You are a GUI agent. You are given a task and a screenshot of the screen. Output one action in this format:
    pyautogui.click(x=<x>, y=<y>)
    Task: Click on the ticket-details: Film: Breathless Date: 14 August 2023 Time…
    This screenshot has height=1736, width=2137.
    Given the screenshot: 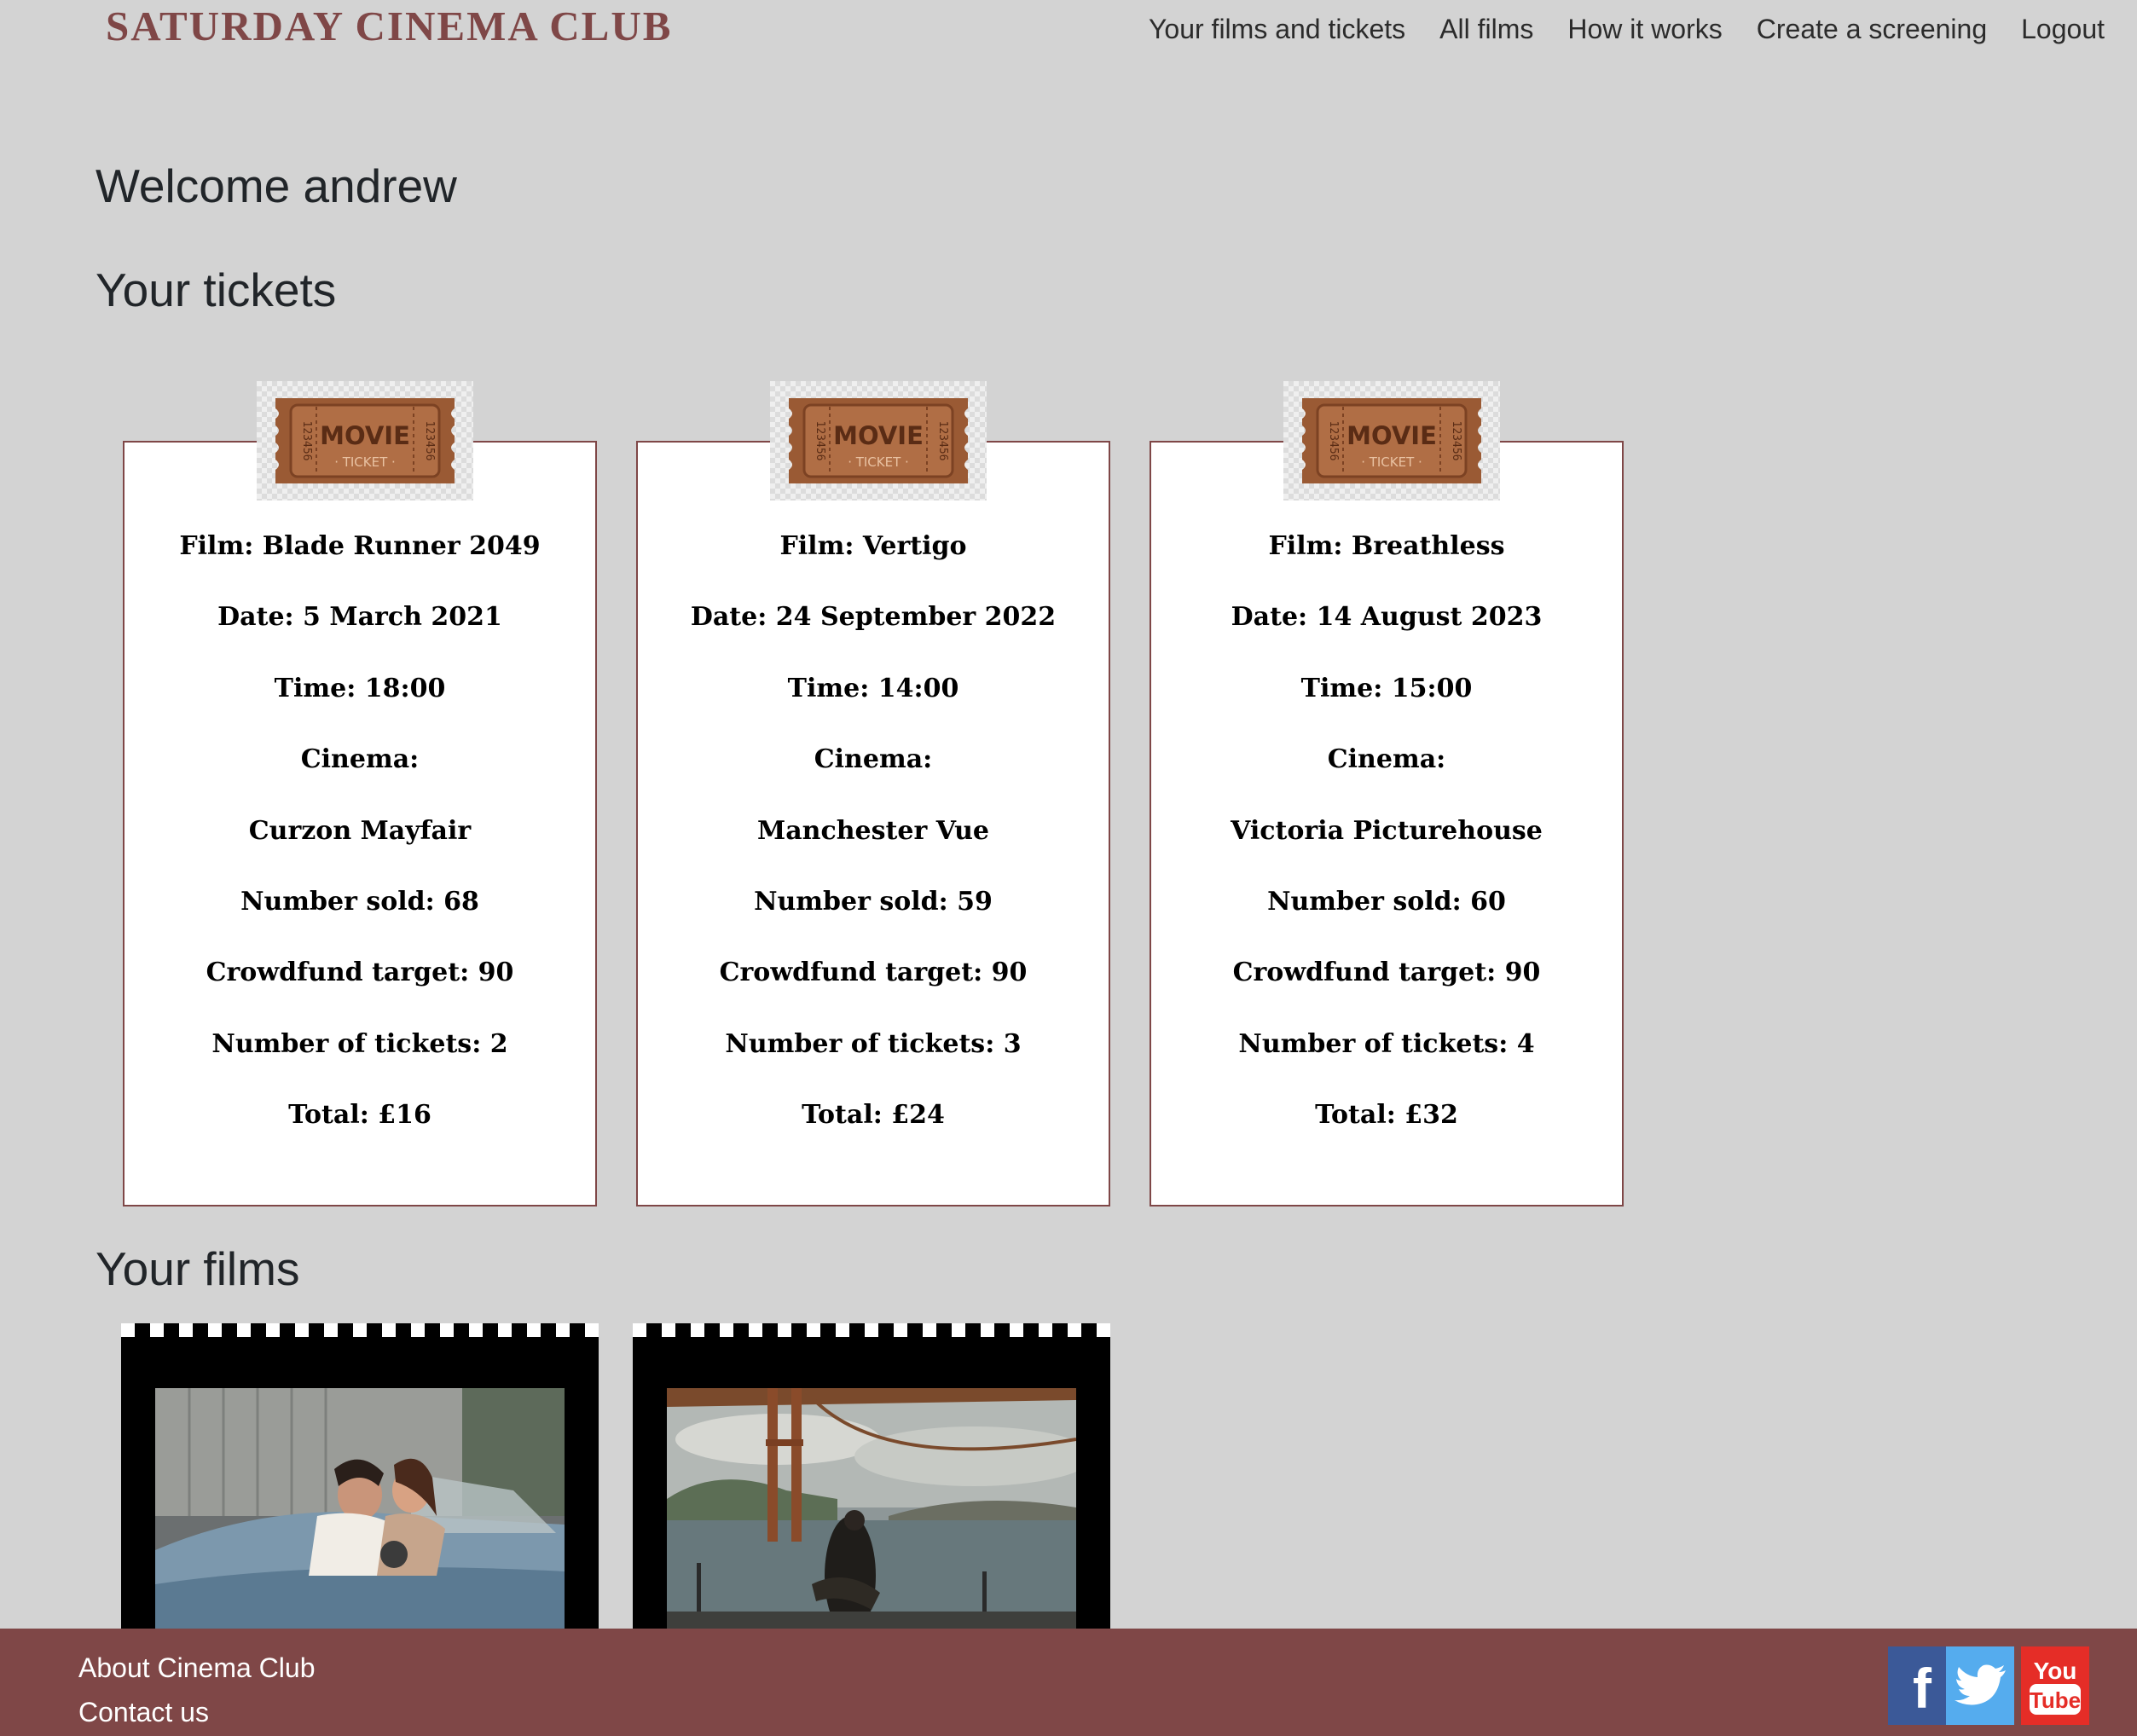 What is the action you would take?
    pyautogui.click(x=1386, y=849)
    